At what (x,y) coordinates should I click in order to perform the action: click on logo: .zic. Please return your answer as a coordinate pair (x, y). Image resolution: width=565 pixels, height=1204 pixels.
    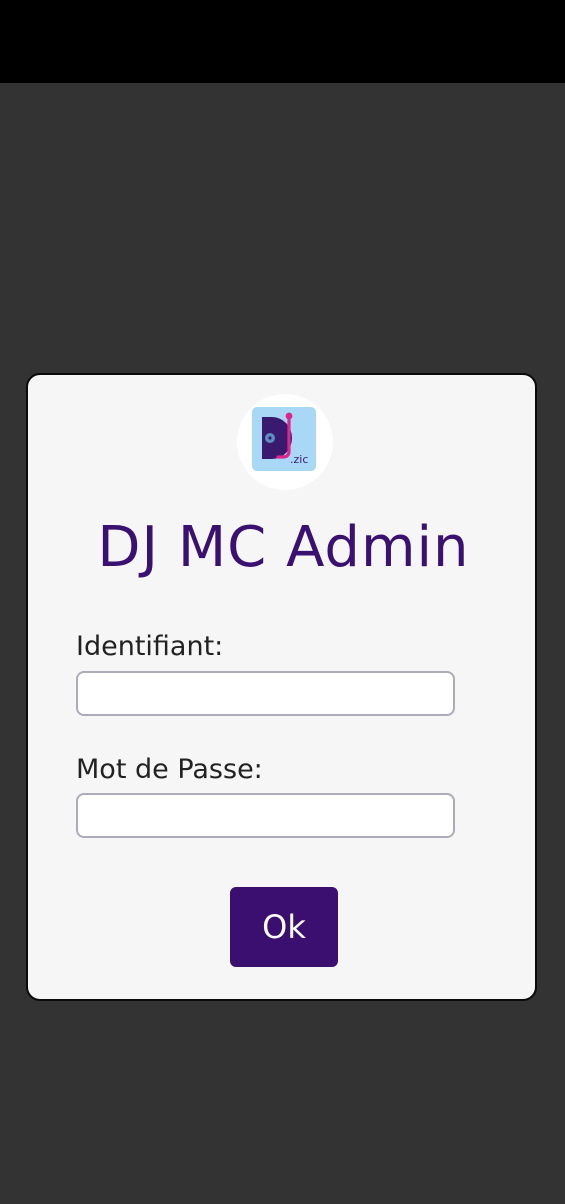
    Looking at the image, I should click on (285, 442).